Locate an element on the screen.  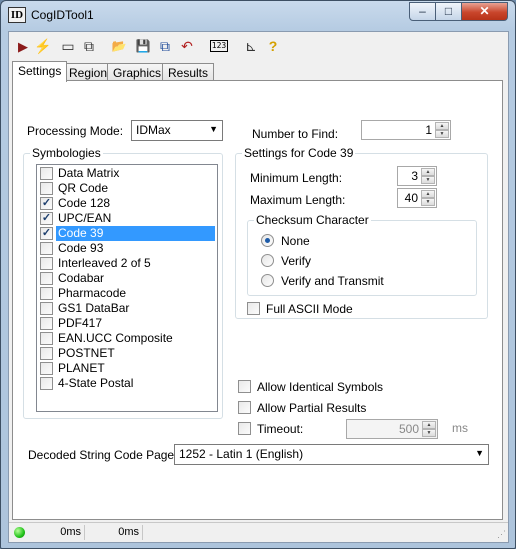
copy-button: ⧉ is located at coordinates (165, 46).